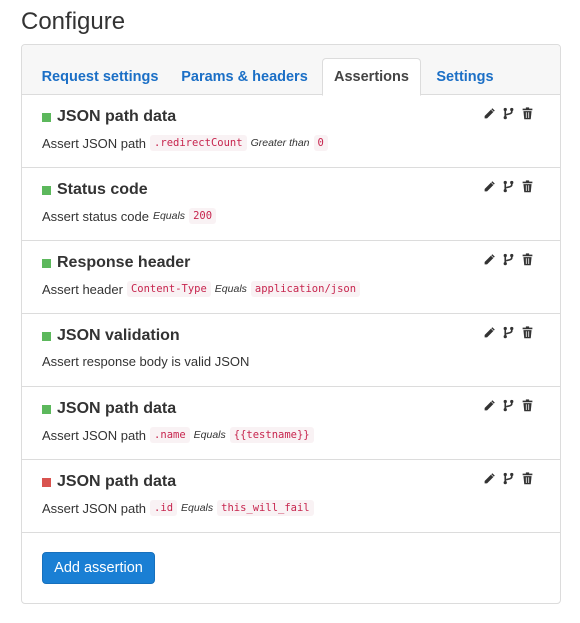 Image resolution: width=580 pixels, height=623 pixels. Describe the element at coordinates (102, 189) in the screenshot. I see `assertion-title: Status code` at that location.